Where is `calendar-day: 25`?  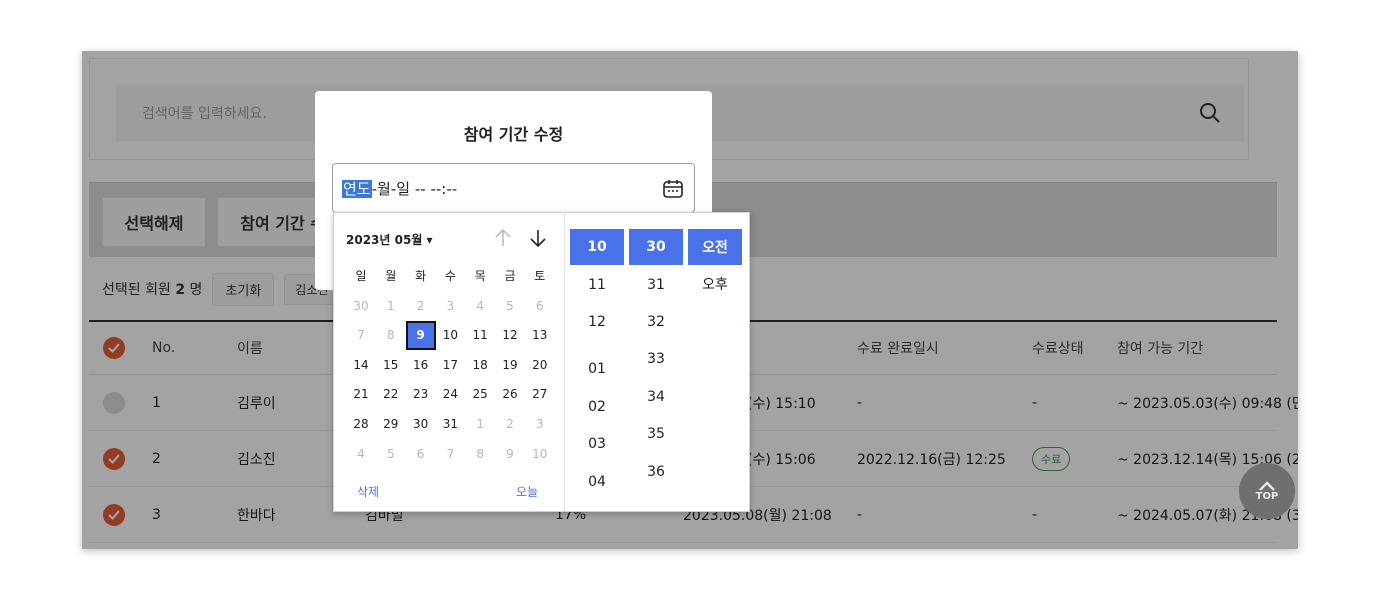 calendar-day: 25 is located at coordinates (480, 394).